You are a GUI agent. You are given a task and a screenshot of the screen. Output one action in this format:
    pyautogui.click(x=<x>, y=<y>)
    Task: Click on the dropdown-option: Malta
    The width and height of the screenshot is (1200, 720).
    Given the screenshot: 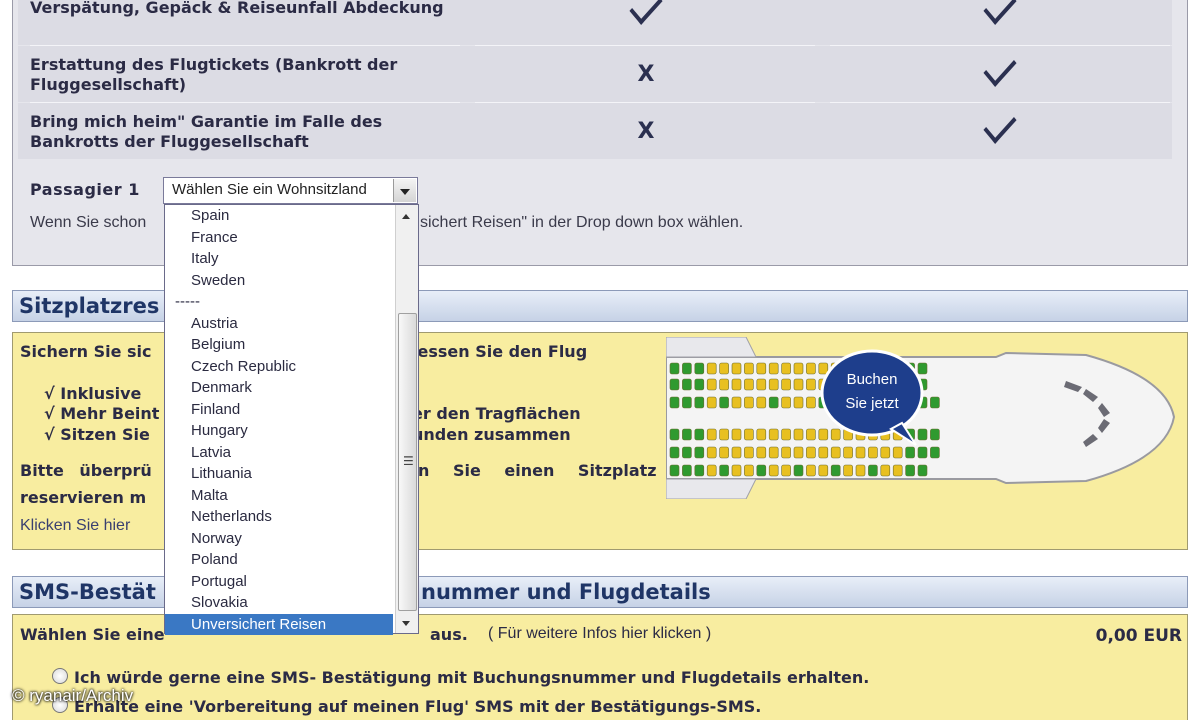 What is the action you would take?
    pyautogui.click(x=279, y=496)
    